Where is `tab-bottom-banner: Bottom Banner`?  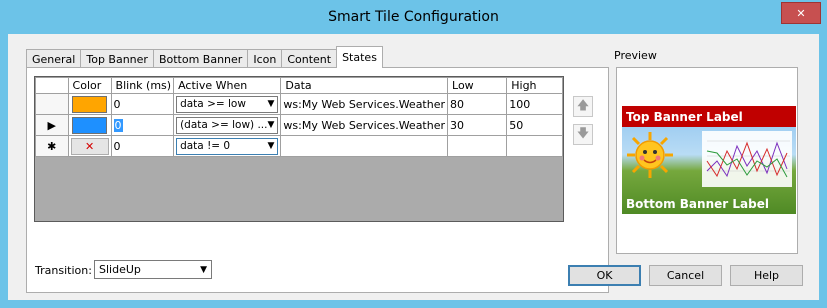 tab-bottom-banner: Bottom Banner is located at coordinates (200, 58).